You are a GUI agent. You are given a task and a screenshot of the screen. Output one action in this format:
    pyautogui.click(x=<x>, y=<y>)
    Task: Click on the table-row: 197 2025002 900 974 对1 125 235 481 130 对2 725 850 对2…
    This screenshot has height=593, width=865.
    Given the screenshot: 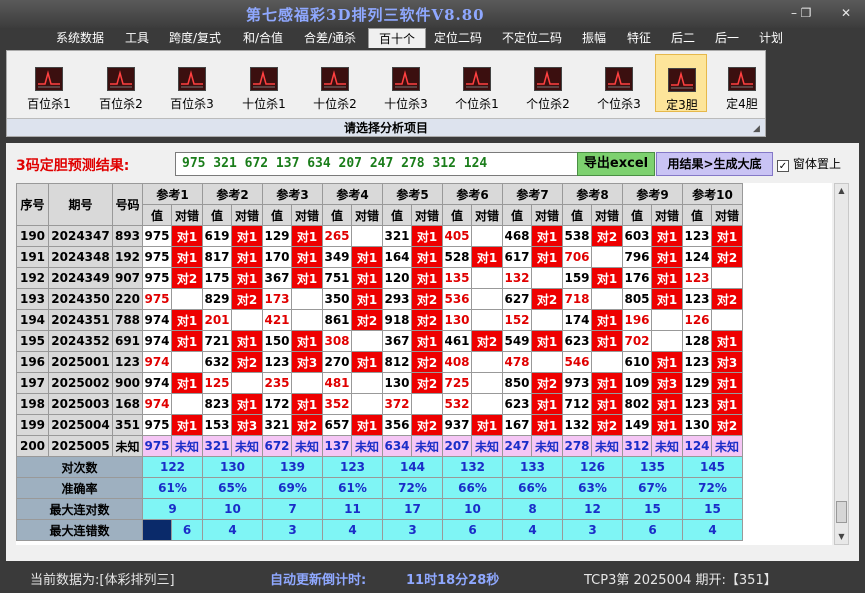 What is the action you would take?
    pyautogui.click(x=379, y=383)
    